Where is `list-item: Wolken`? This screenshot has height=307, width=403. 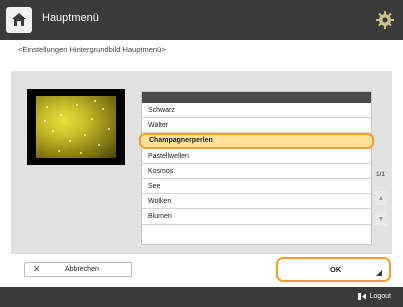
list-item: Wolken is located at coordinates (256, 202).